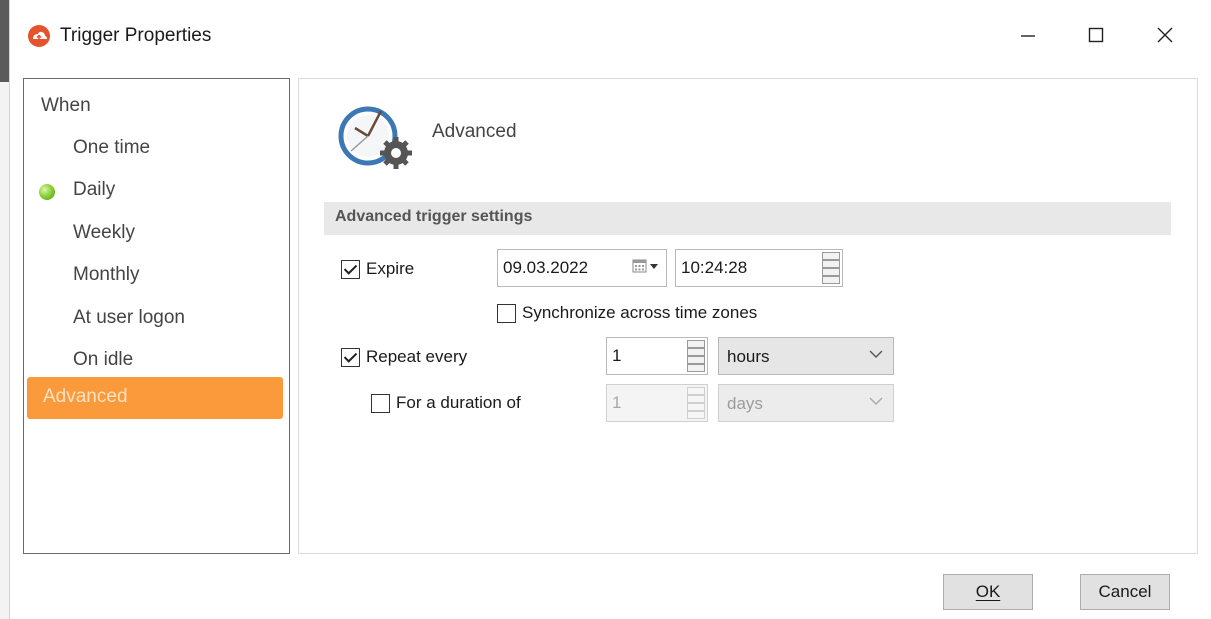  I want to click on repeat-spinner, so click(696, 356).